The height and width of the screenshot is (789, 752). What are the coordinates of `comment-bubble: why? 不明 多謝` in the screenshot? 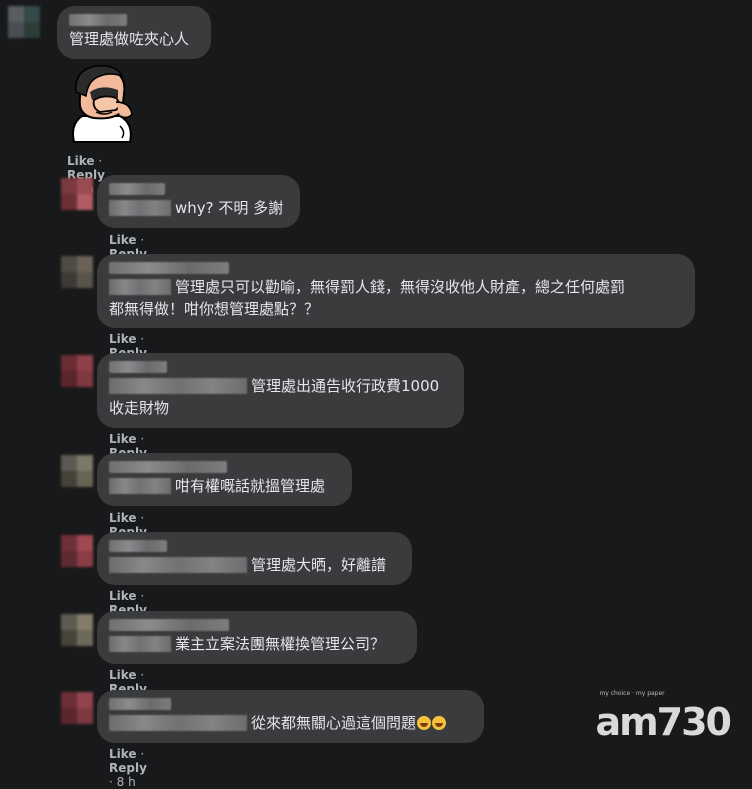 It's located at (198, 201).